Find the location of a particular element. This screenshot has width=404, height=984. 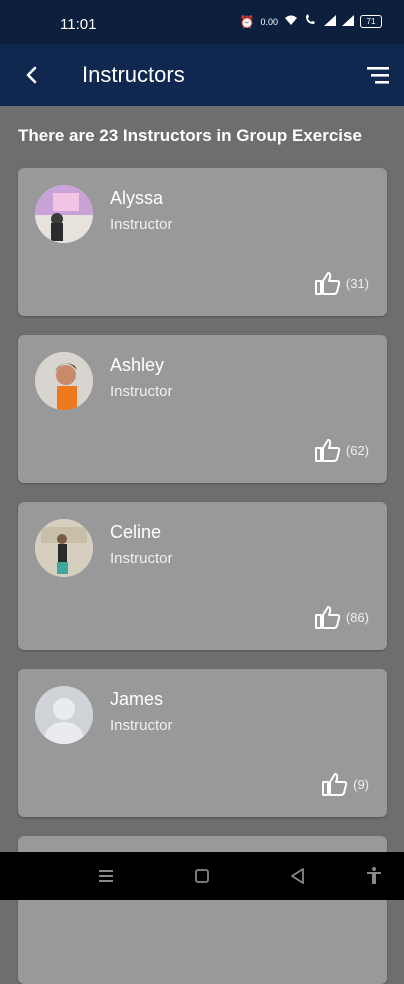

app-bar: Instructors is located at coordinates (202, 75).